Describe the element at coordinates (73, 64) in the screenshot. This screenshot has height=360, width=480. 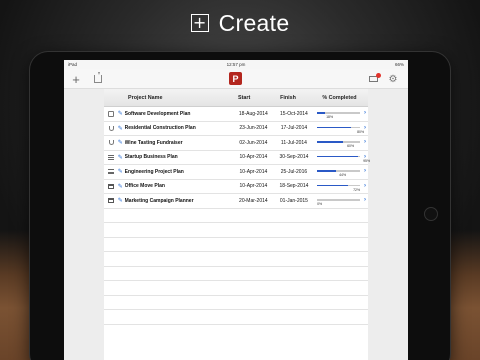
I see `status-carrier: iPad` at that location.